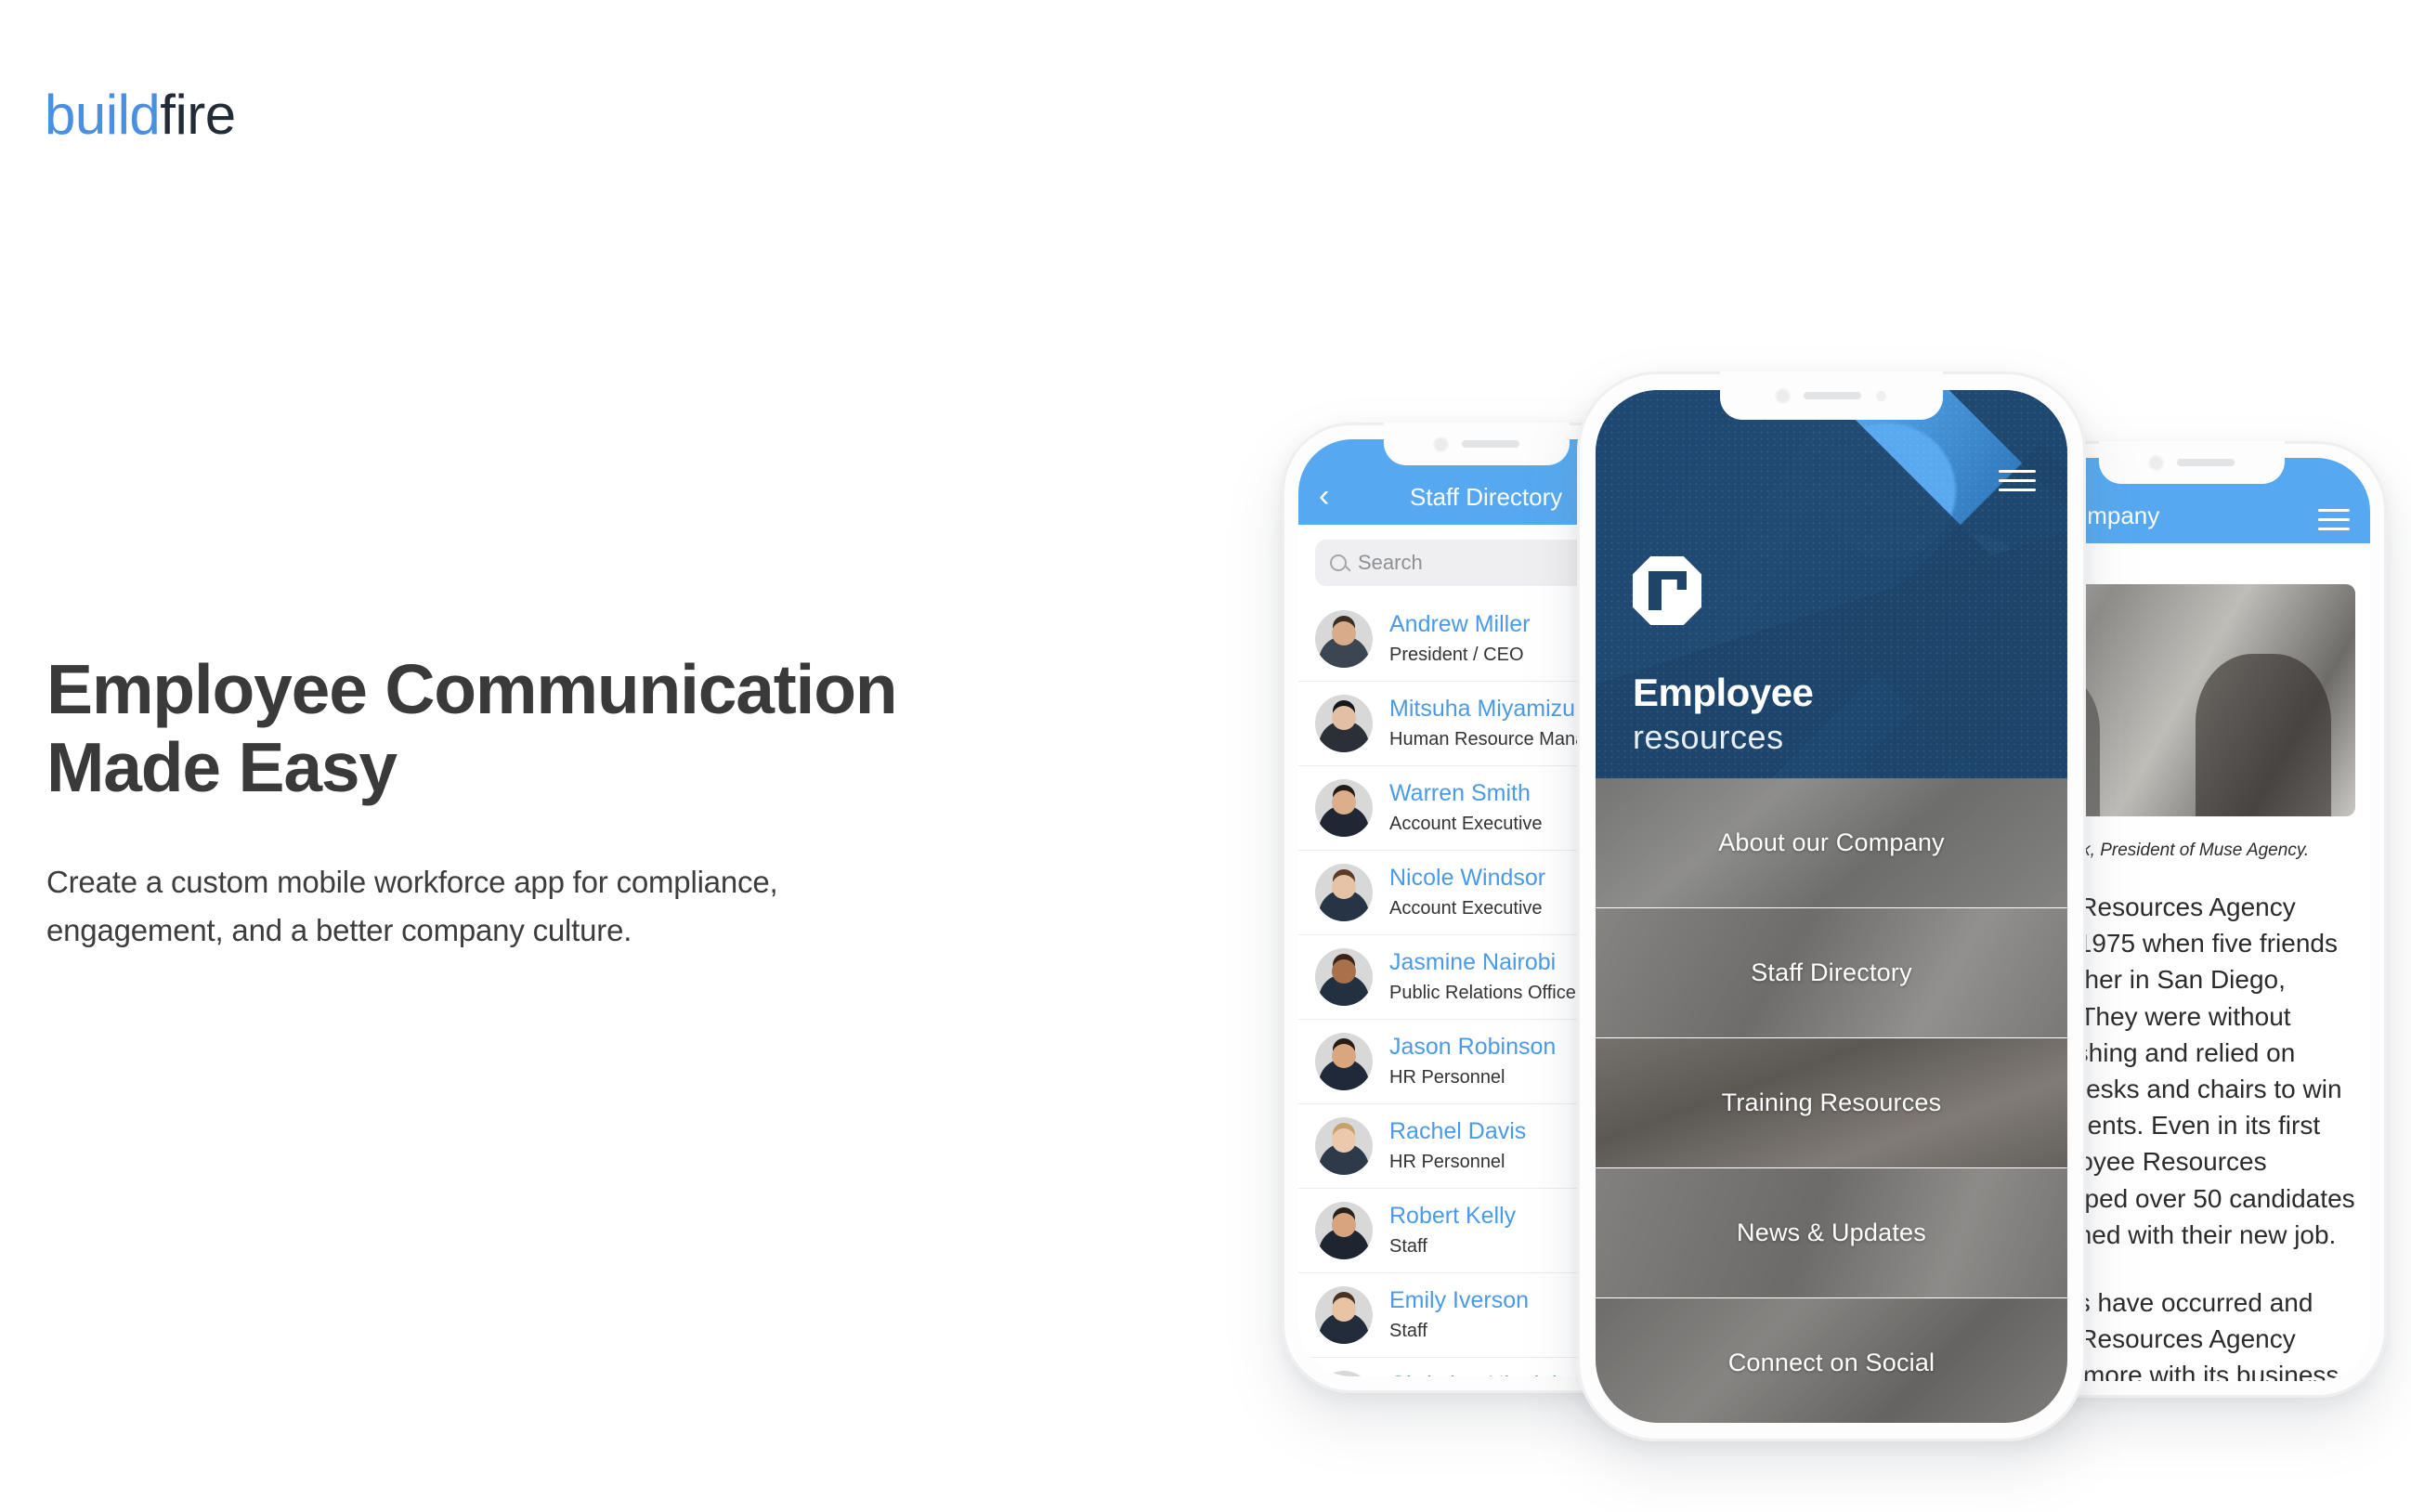  I want to click on app-hero-banner: Employee resources, so click(1831, 584).